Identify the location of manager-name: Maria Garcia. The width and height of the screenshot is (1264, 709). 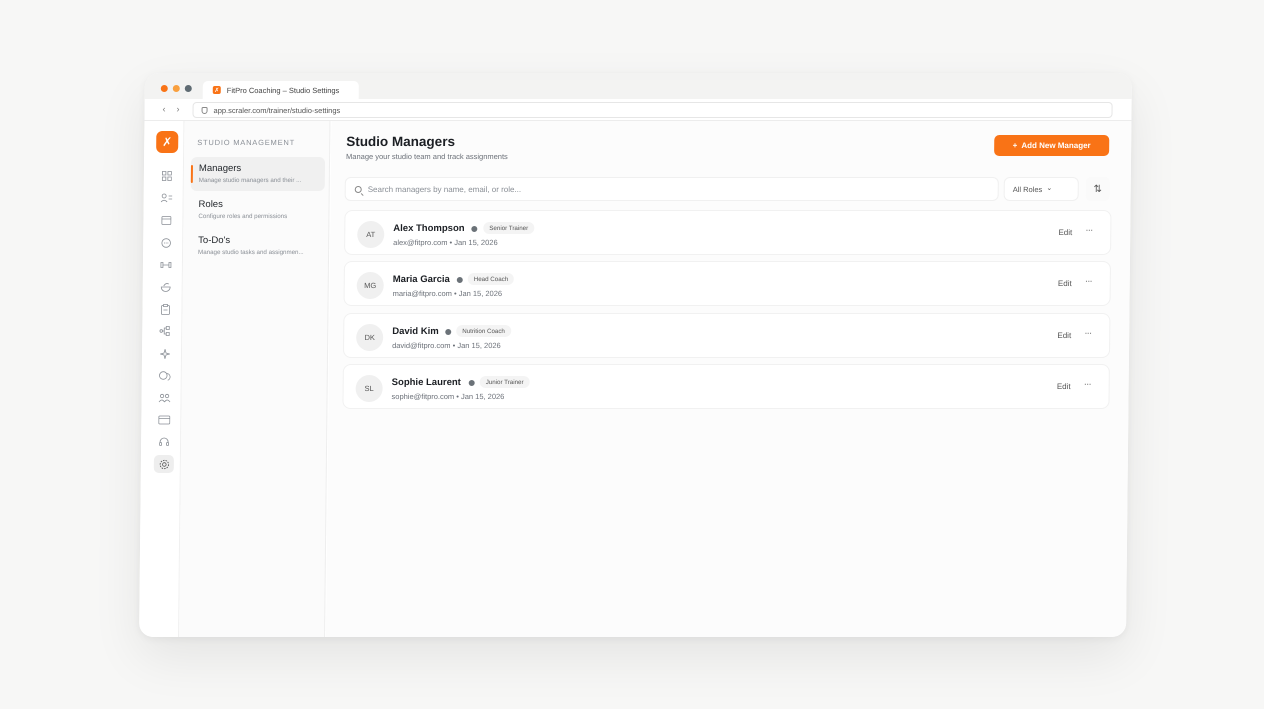
(421, 279).